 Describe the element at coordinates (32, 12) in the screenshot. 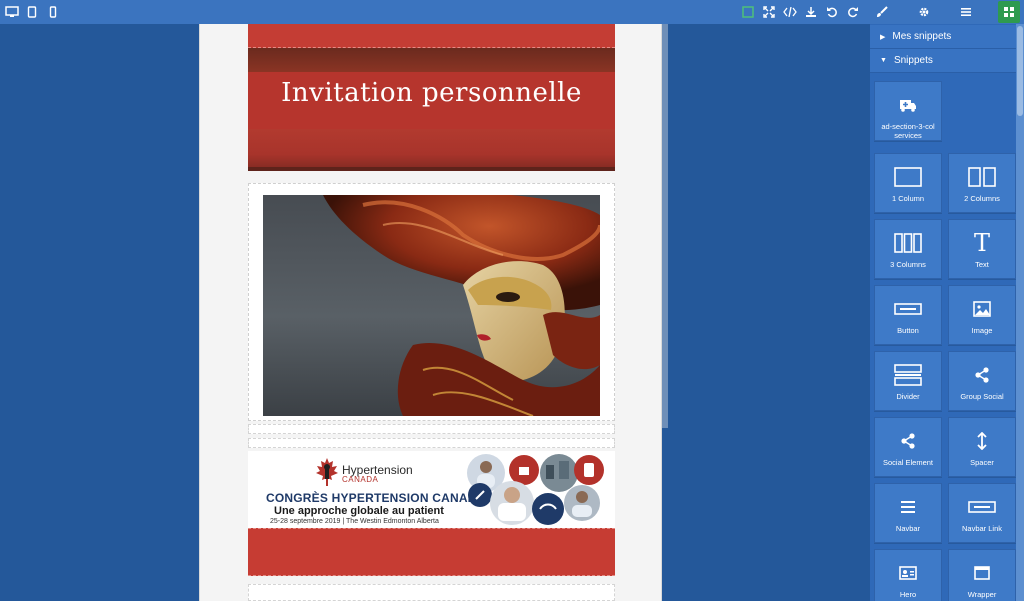

I see `tablet-view-icon` at that location.